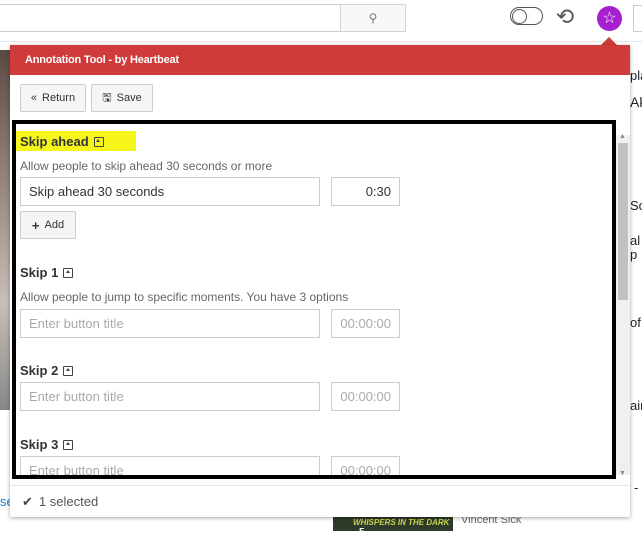  What do you see at coordinates (637, 18) in the screenshot?
I see `partial-button` at bounding box center [637, 18].